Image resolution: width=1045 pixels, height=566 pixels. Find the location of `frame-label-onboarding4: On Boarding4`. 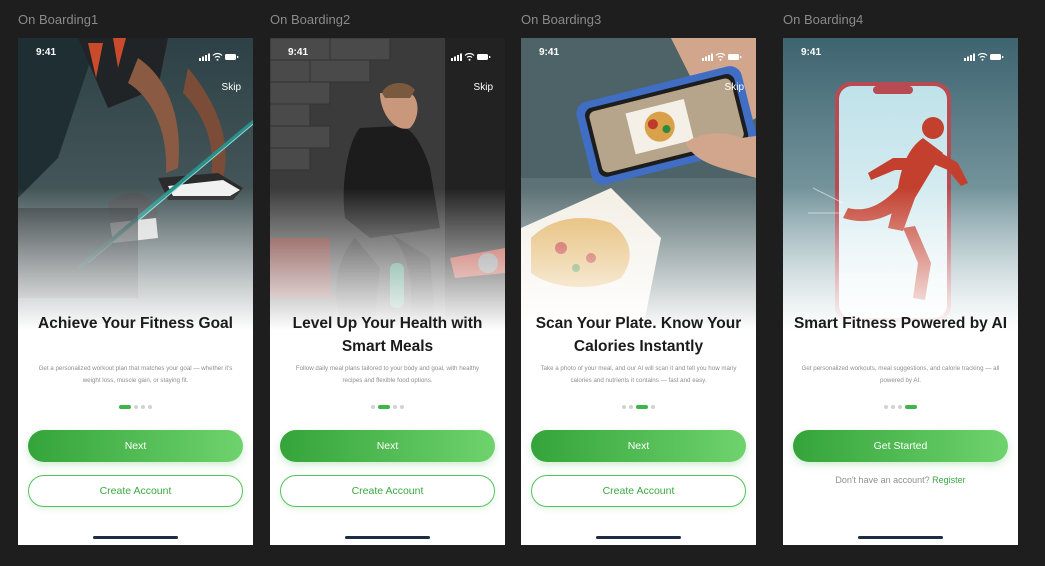

frame-label-onboarding4: On Boarding4 is located at coordinates (823, 19).